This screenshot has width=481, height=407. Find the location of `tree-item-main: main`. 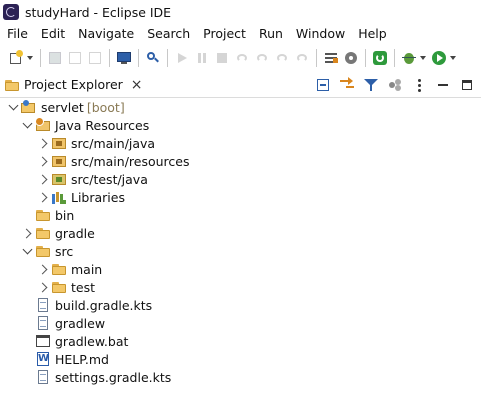

tree-item-main: main is located at coordinates (240, 269).